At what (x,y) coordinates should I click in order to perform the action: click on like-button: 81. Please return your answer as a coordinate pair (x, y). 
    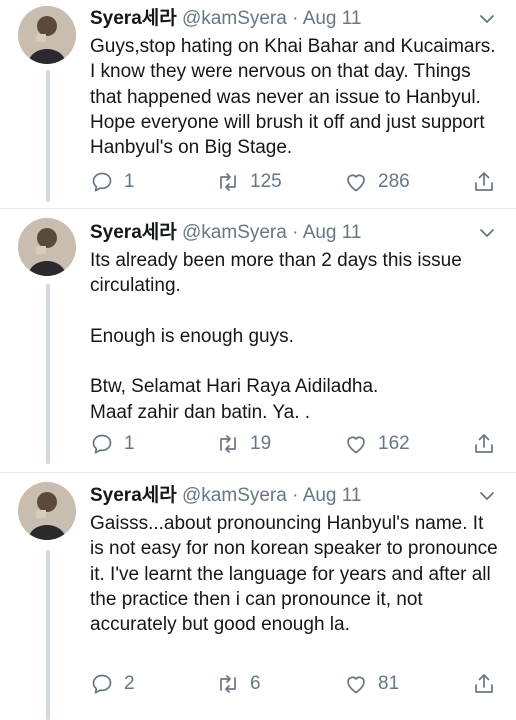
    Looking at the image, I should click on (371, 684).